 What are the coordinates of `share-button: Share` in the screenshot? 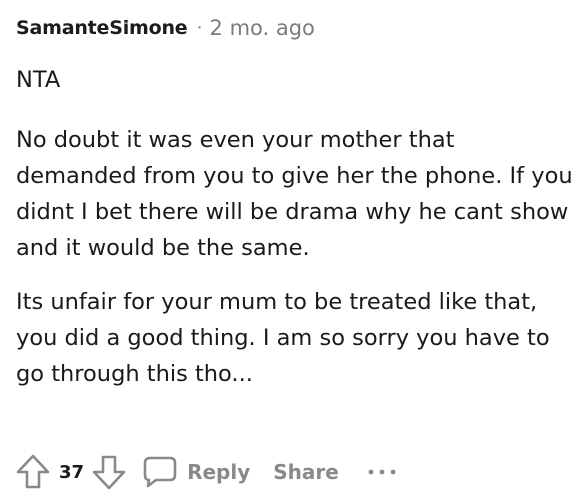 It's located at (306, 472).